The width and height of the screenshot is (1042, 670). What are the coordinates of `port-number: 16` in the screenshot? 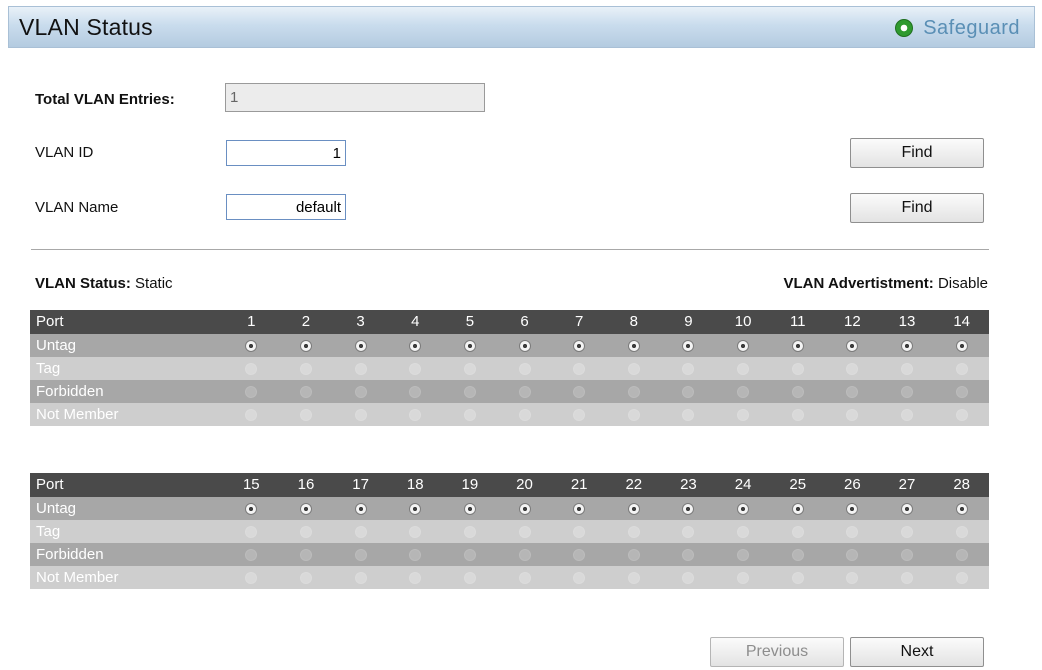 It's located at (306, 485).